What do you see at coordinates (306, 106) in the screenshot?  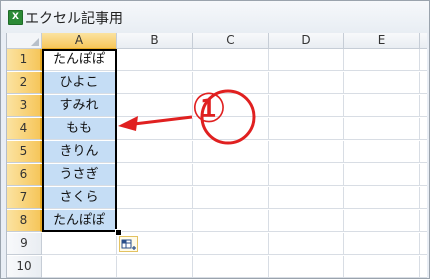 I see `cell-d3` at bounding box center [306, 106].